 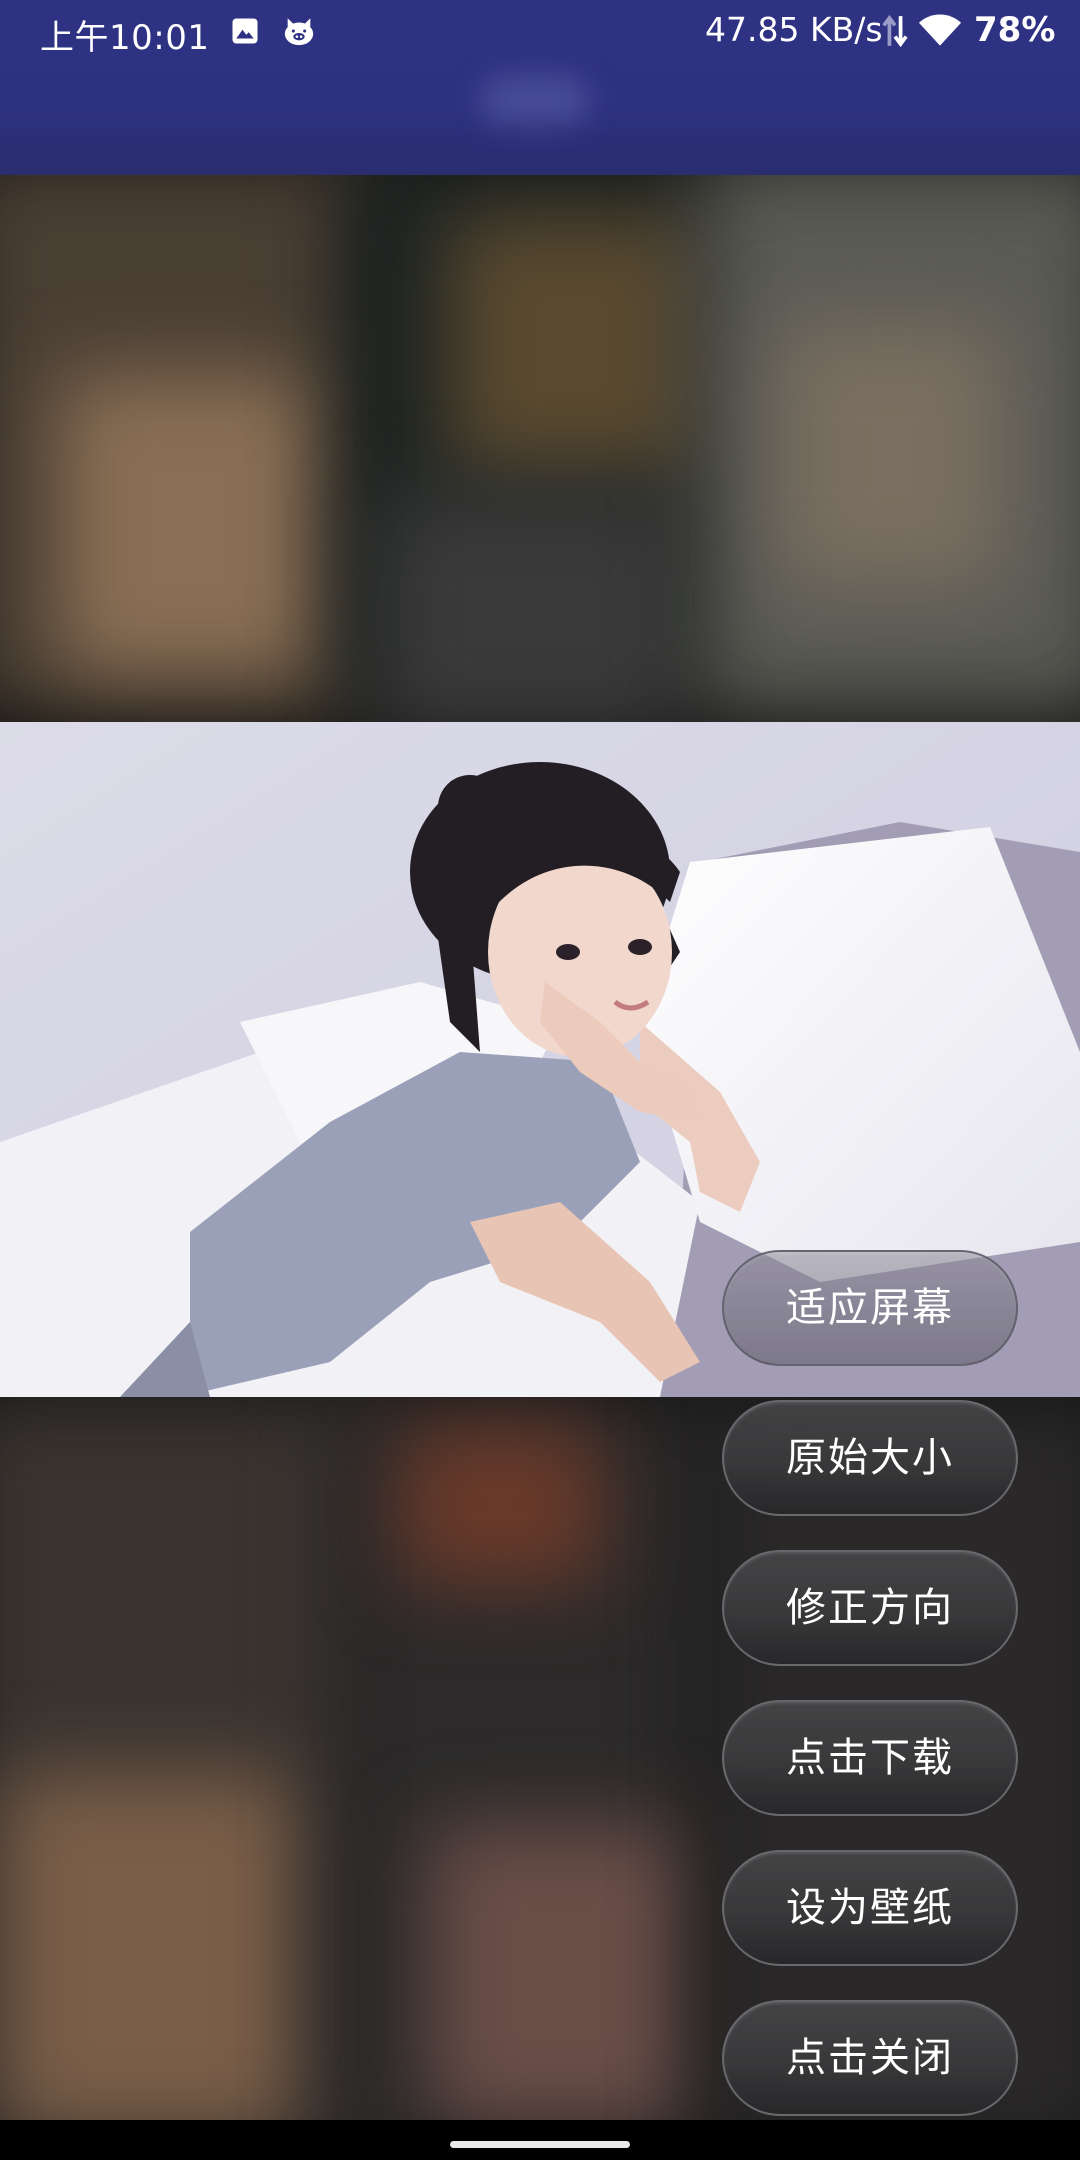 I want to click on gesture-handle, so click(x=540, y=2144).